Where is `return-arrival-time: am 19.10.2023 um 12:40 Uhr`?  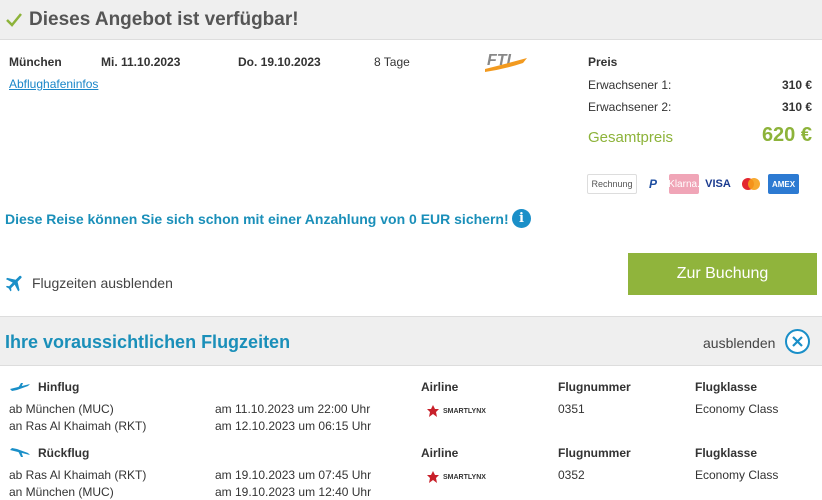 return-arrival-time: am 19.10.2023 um 12:40 Uhr is located at coordinates (293, 492).